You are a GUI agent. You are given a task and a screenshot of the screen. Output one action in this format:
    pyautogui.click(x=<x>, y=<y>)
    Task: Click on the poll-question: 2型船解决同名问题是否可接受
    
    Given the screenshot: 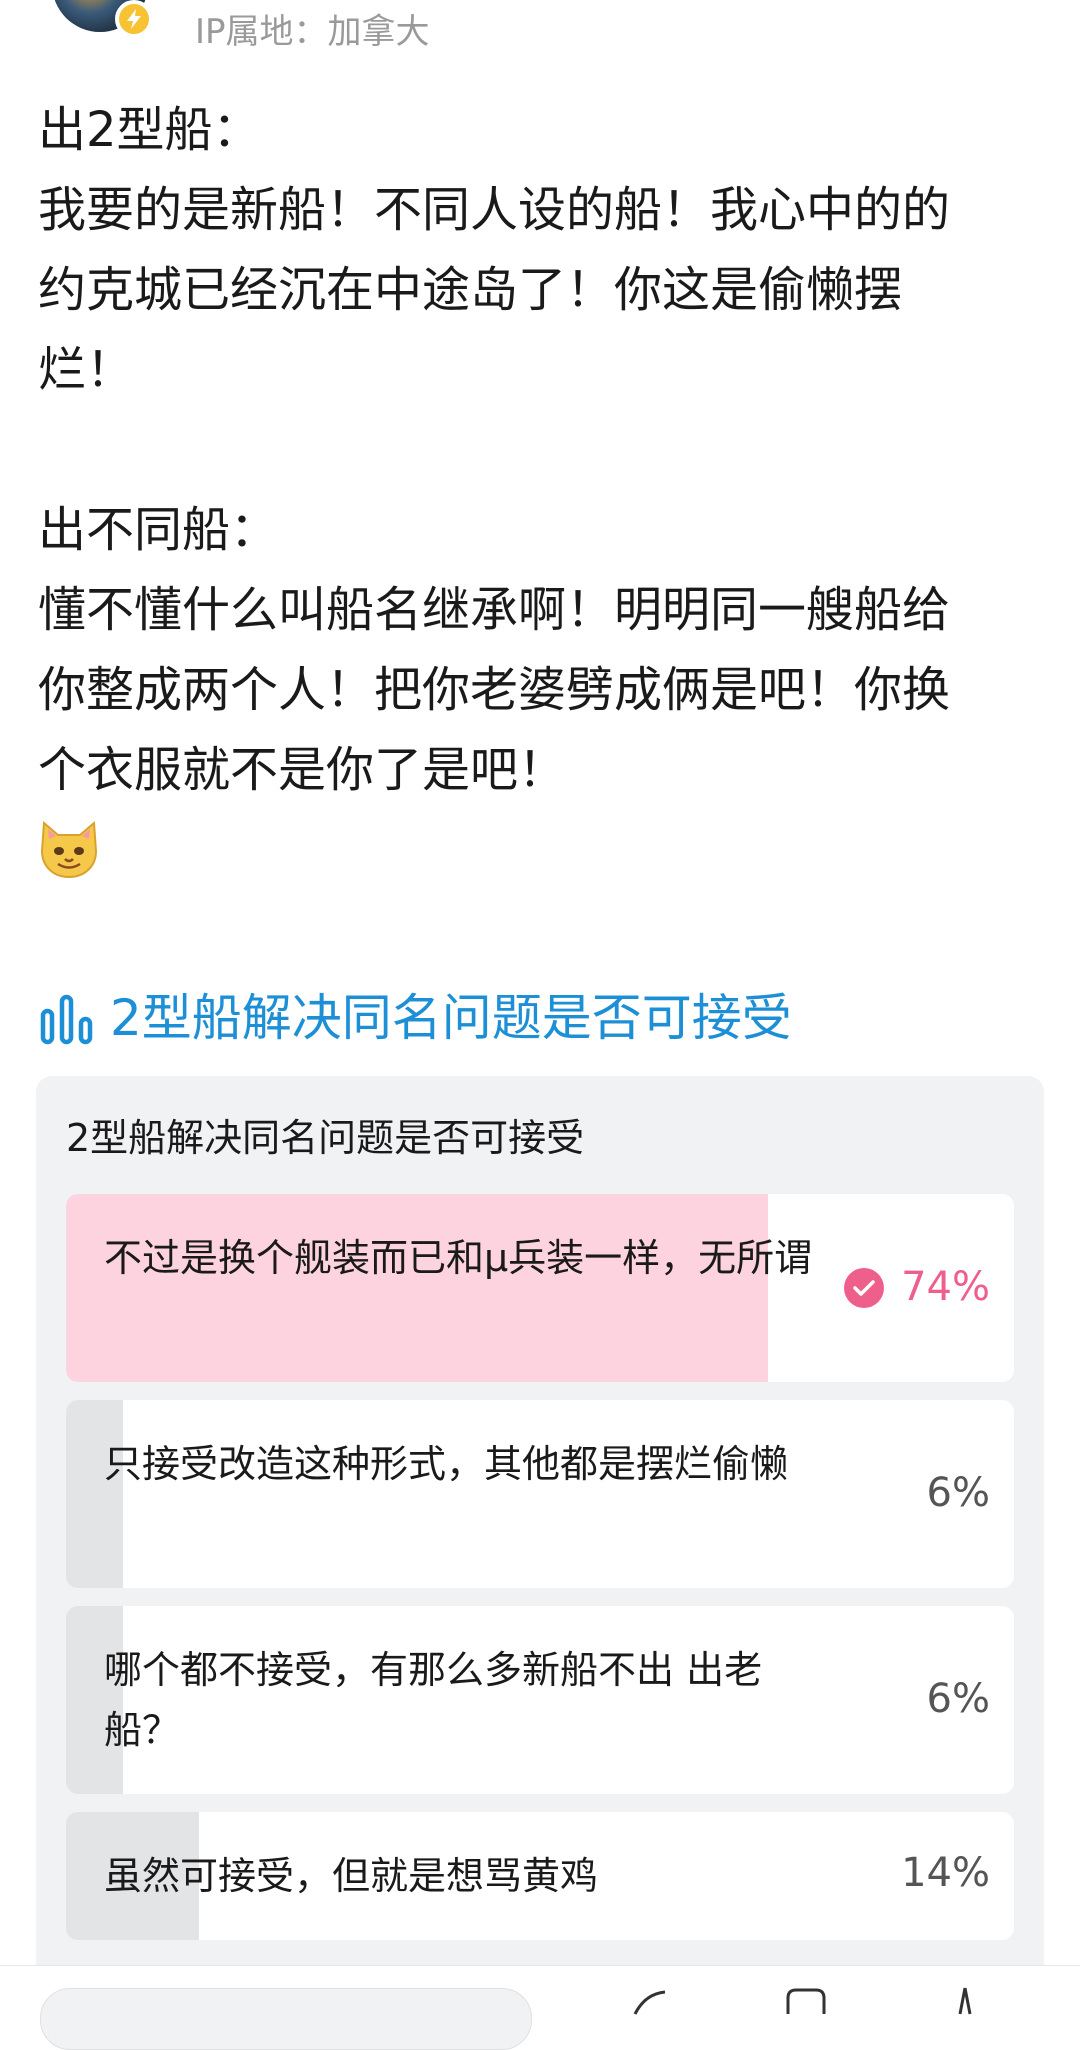 What is the action you would take?
    pyautogui.click(x=325, y=1138)
    